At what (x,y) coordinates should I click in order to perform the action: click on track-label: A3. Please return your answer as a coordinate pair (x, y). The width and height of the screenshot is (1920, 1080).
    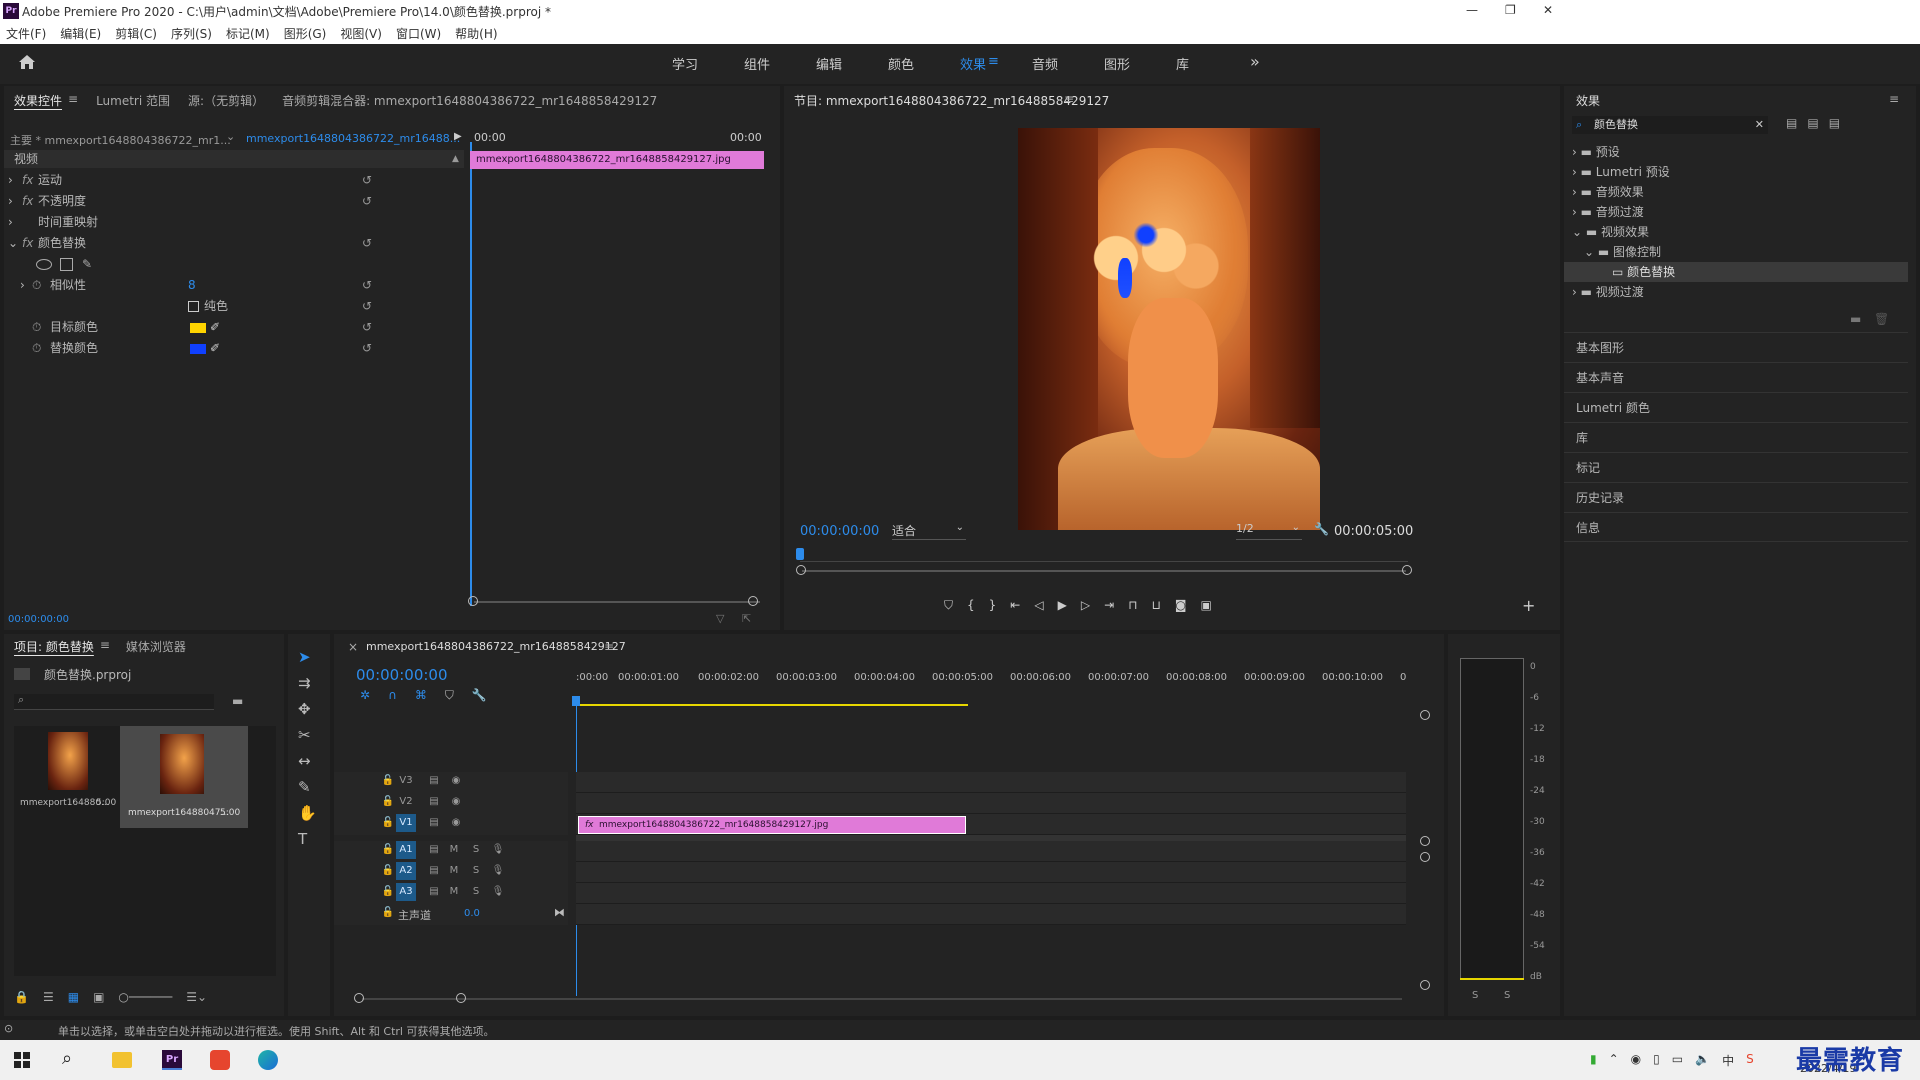
    Looking at the image, I should click on (406, 892).